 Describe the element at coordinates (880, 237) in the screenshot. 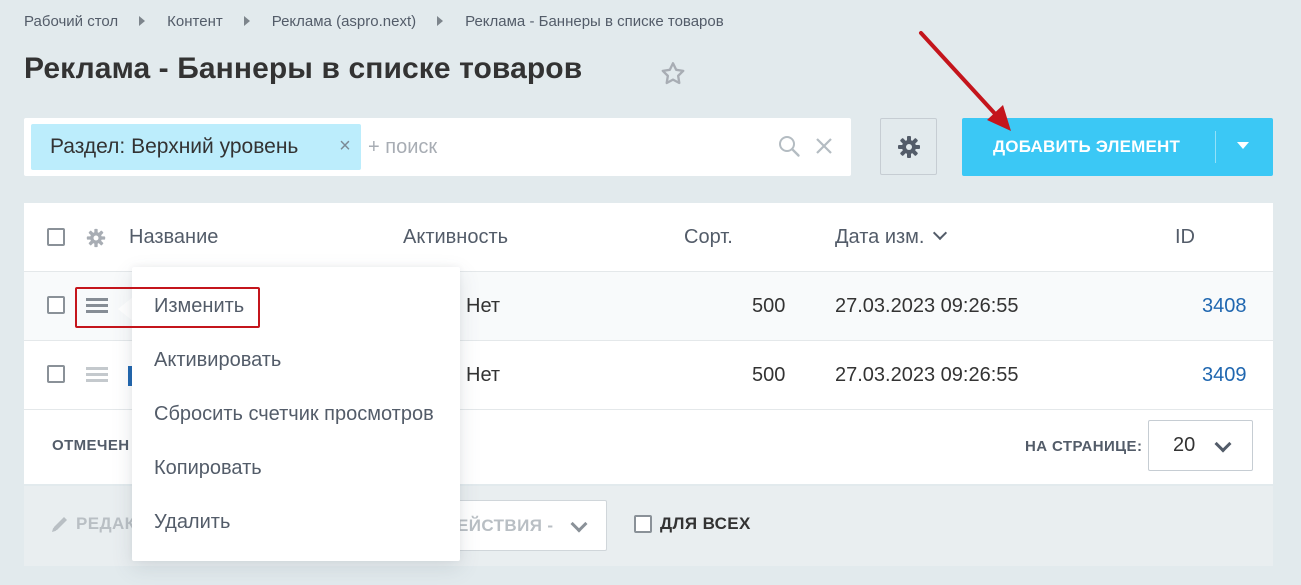

I see `column-date-label: Дата изм.` at that location.